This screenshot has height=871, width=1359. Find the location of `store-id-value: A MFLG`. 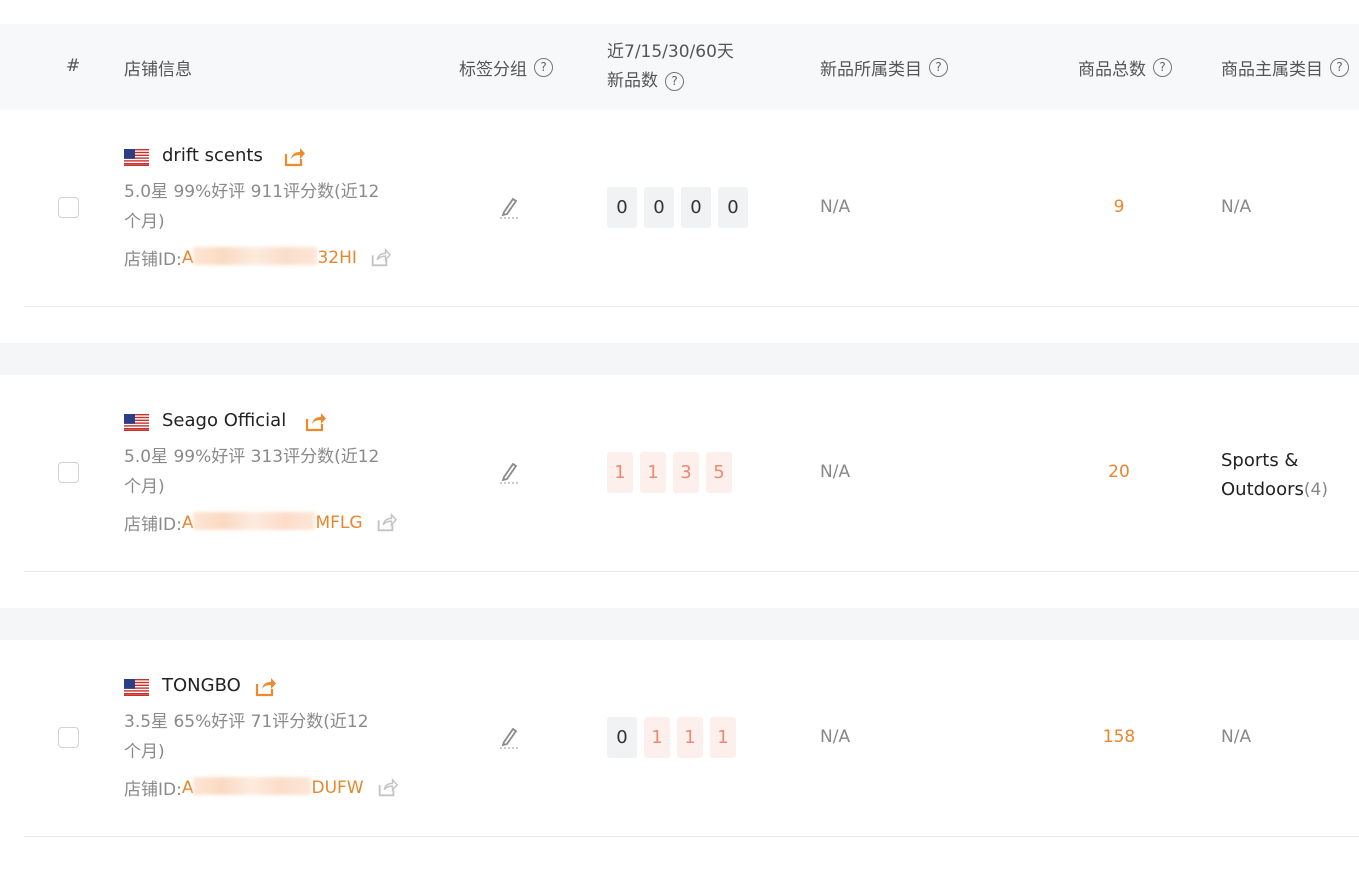

store-id-value: A MFLG is located at coordinates (272, 522).